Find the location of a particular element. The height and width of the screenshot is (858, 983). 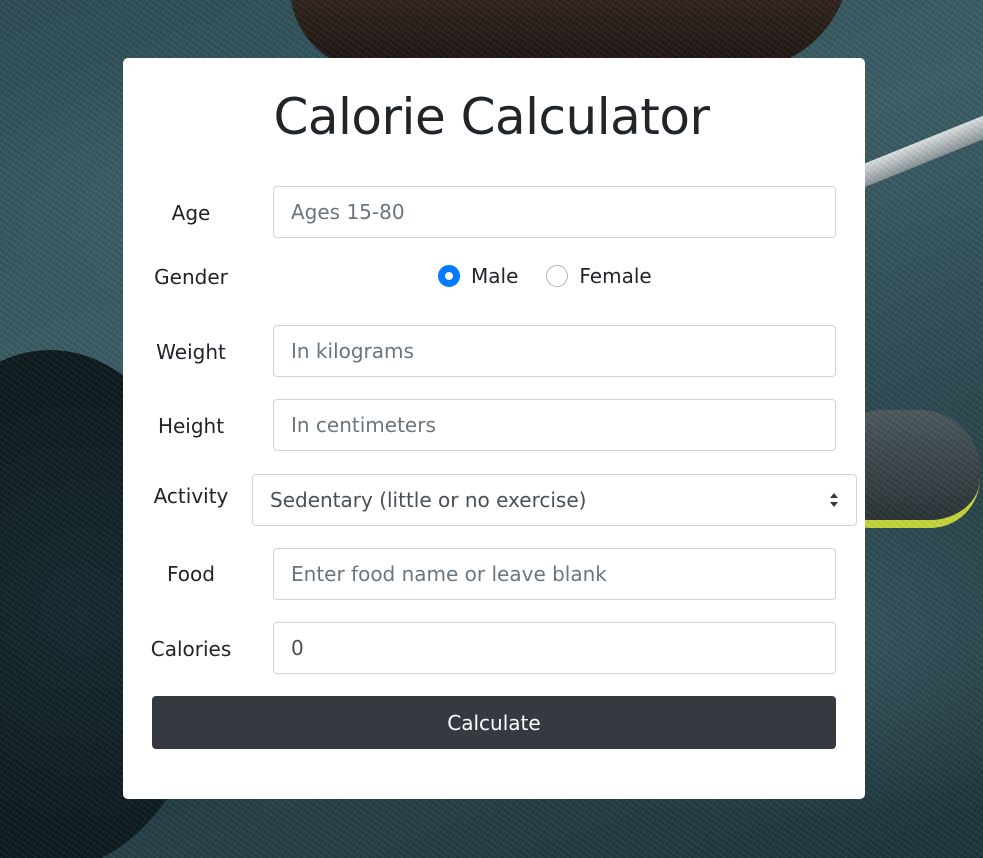

female-label: Female is located at coordinates (615, 276).